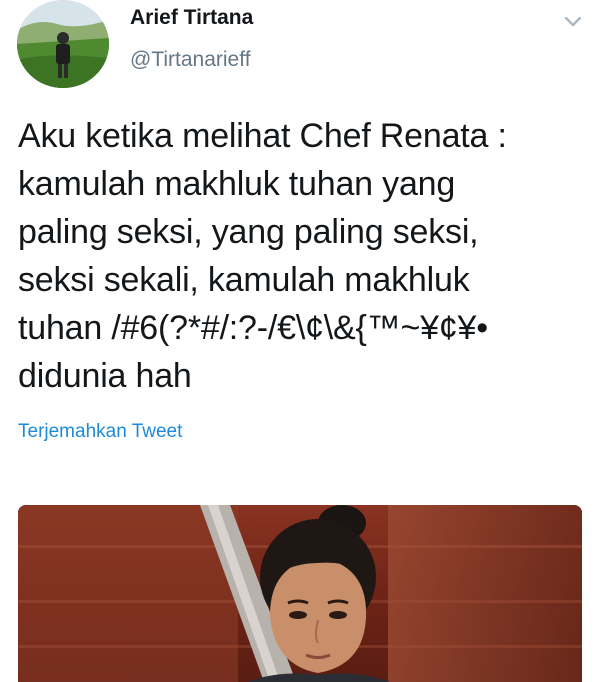 The height and width of the screenshot is (682, 600). Describe the element at coordinates (191, 18) in the screenshot. I see `author-display-name: Arief Tirtana` at that location.